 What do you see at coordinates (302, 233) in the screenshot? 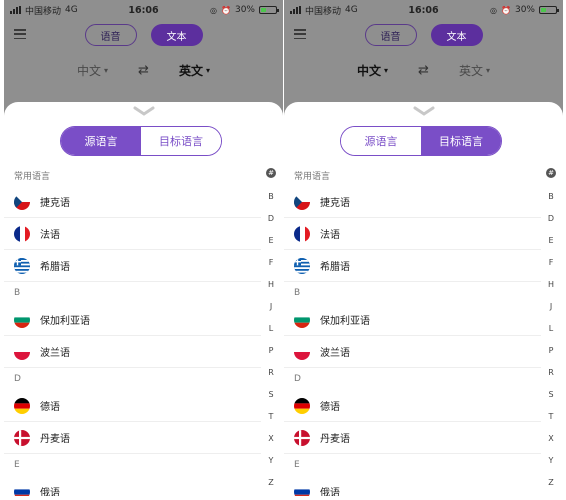
I see `france-flag-icon` at bounding box center [302, 233].